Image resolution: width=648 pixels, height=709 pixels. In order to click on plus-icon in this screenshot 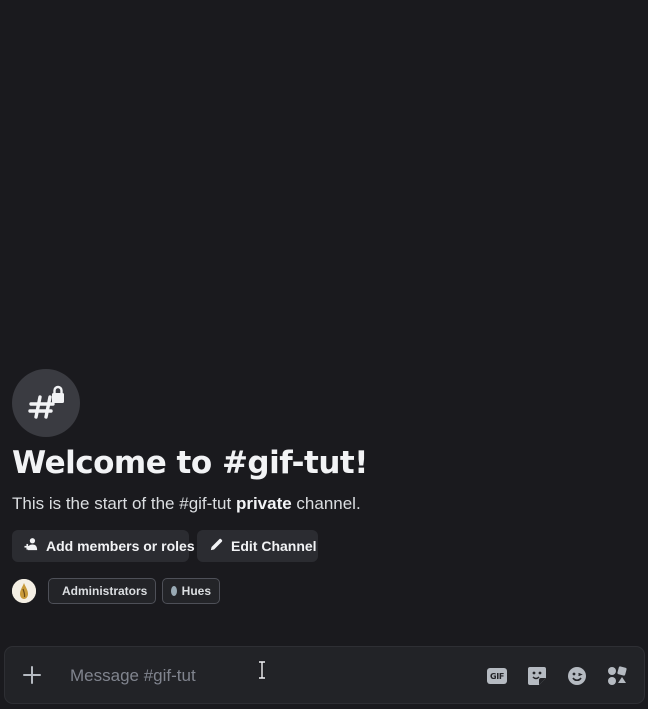, I will do `click(32, 675)`.